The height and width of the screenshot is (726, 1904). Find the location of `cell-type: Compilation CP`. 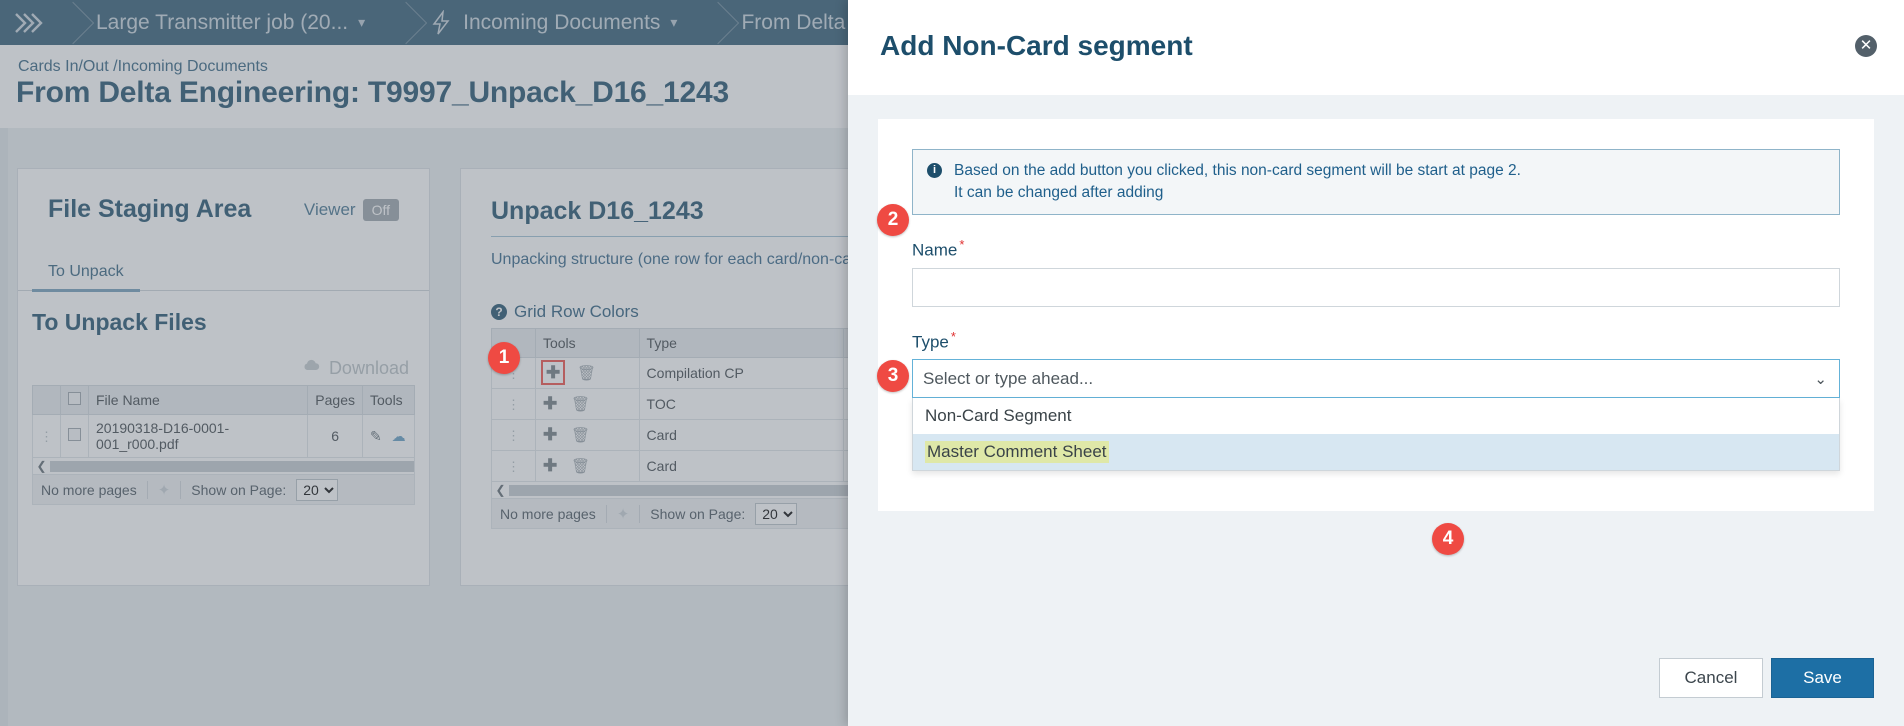

cell-type: Compilation CP is located at coordinates (741, 373).